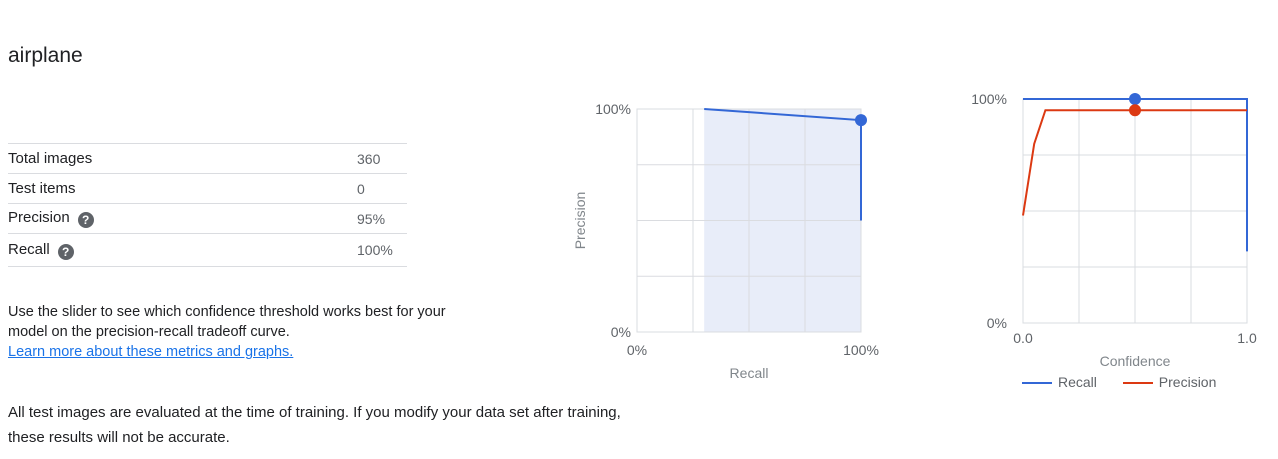 This screenshot has height=459, width=1278. I want to click on x-tick-label: 0.0, so click(1023, 338).